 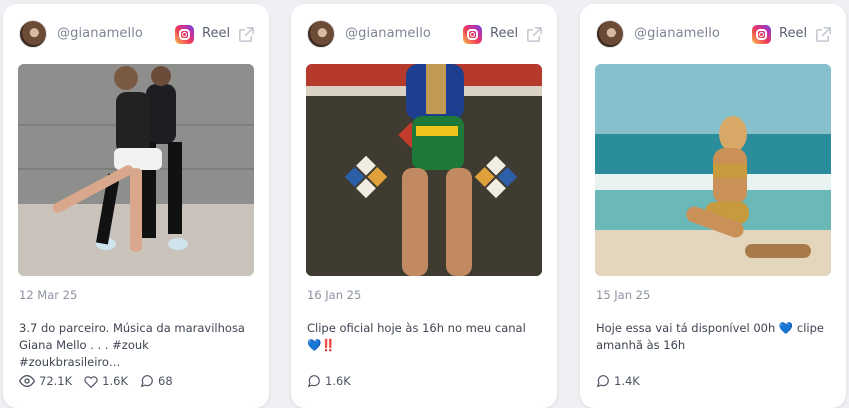 I want to click on post-stats: 72.1K 1.6K 68, so click(x=96, y=381).